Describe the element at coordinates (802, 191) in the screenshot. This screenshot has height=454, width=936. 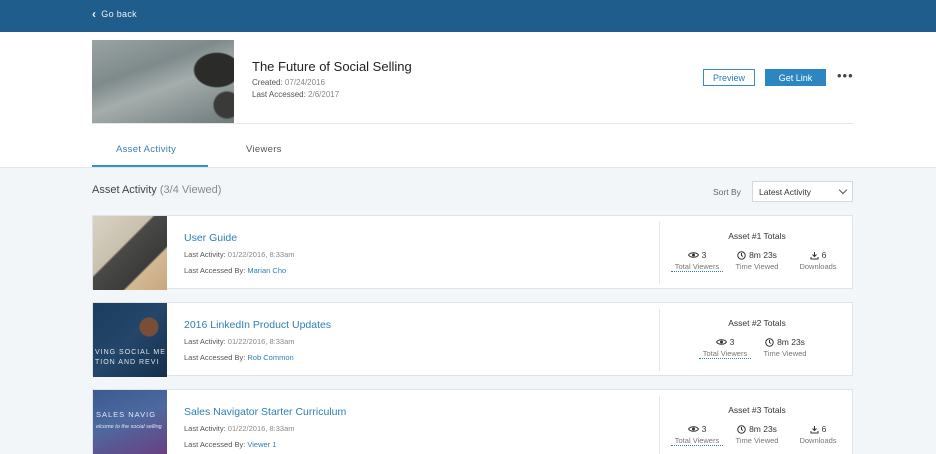
I see `sort-by-select: Latest Activity` at that location.